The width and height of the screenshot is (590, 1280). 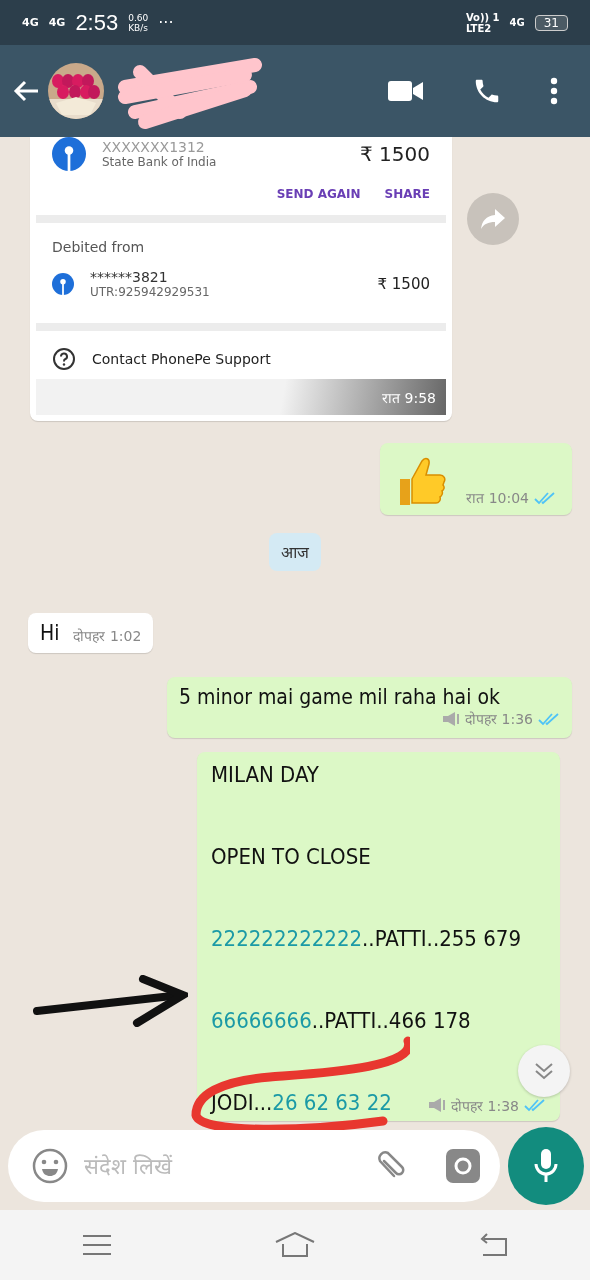 I want to click on battery-indicator: 31, so click(x=551, y=22).